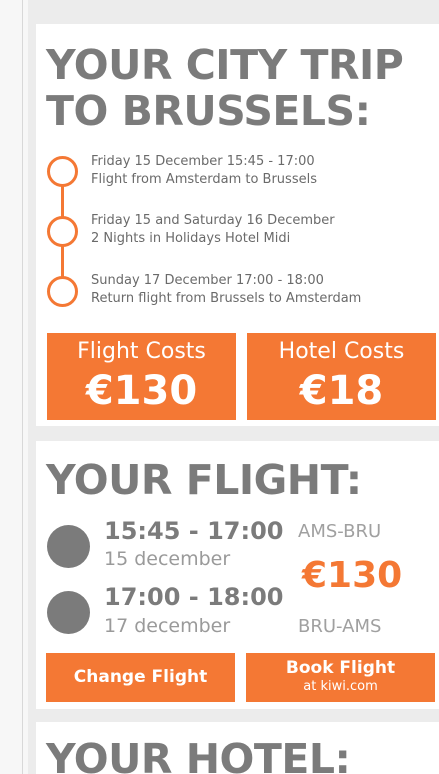 Image resolution: width=439 pixels, height=774 pixels. What do you see at coordinates (167, 626) in the screenshot?
I see `return-date: 17 december` at bounding box center [167, 626].